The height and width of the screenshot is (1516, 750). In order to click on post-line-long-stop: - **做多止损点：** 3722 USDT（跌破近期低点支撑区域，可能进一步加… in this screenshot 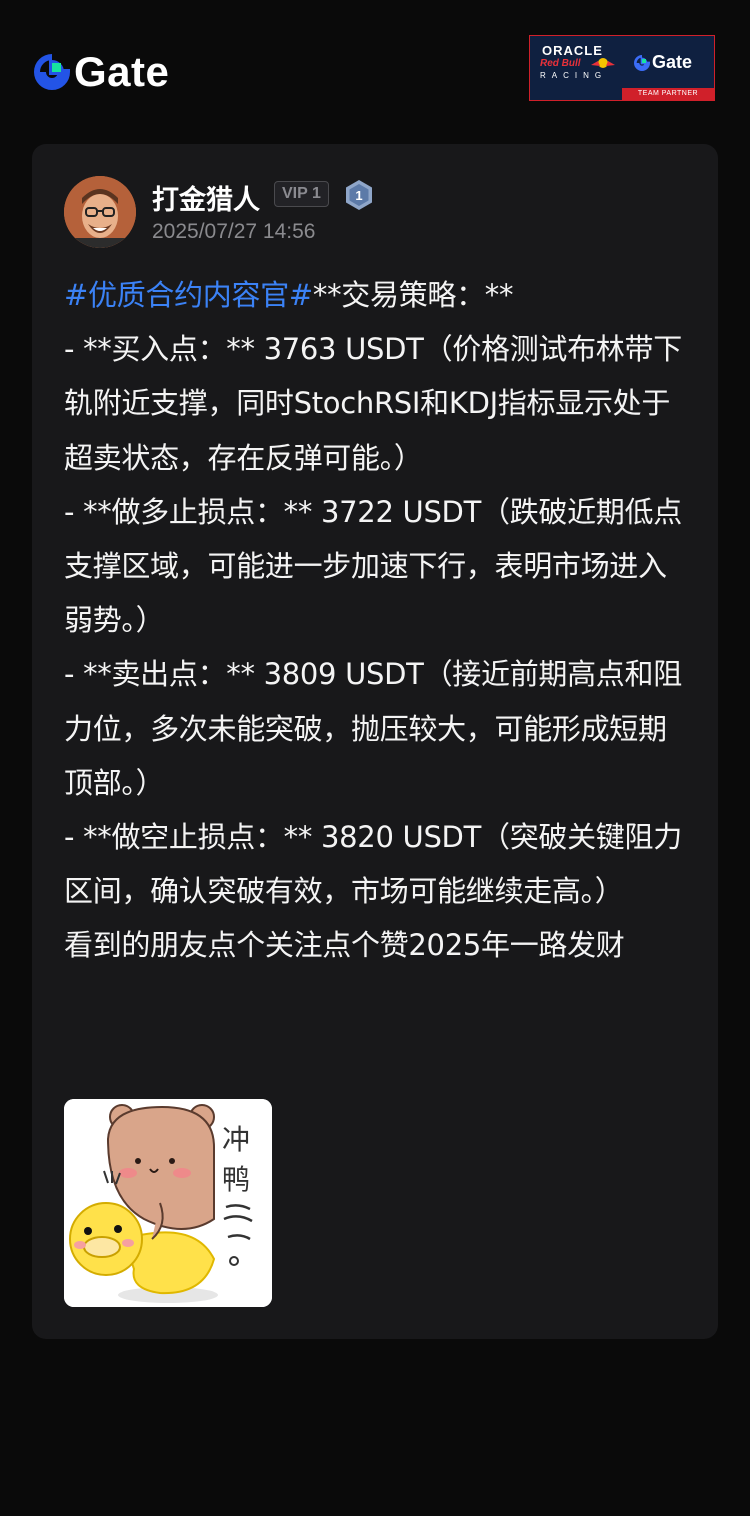, I will do `click(373, 566)`.